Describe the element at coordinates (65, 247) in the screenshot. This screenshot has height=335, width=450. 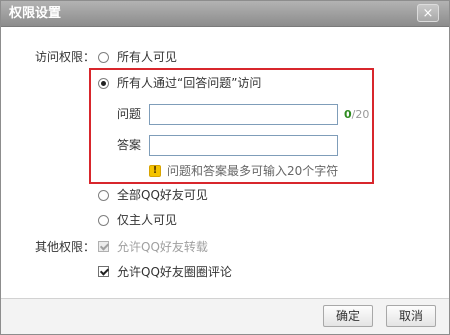
I see `other-permission-label: 其他权限：` at that location.